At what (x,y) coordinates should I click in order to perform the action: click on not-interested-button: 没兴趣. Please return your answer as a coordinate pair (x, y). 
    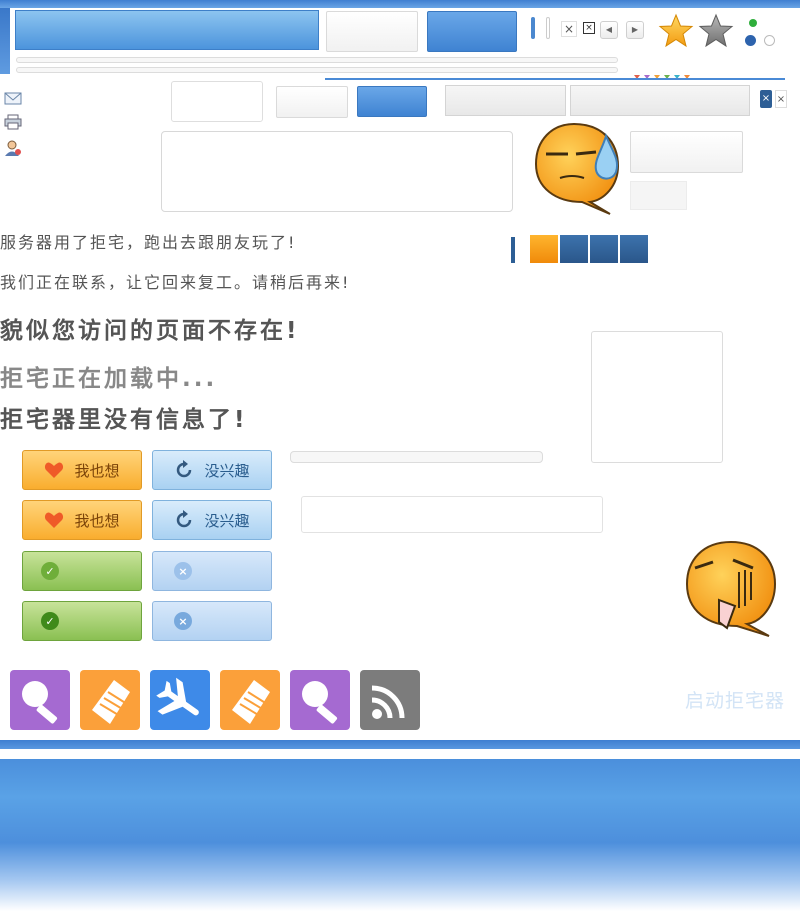
    Looking at the image, I should click on (212, 470).